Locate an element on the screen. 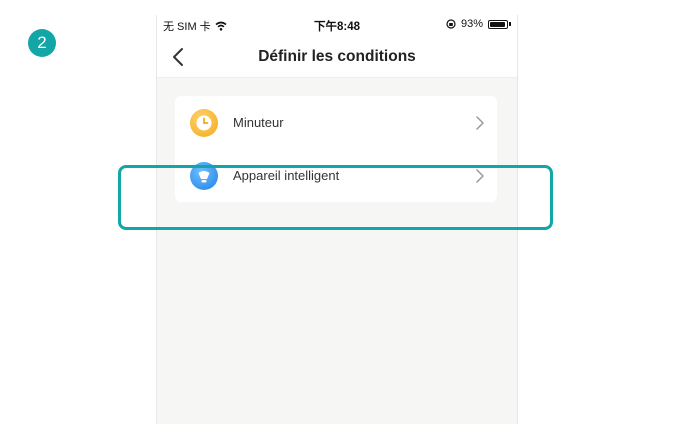 The height and width of the screenshot is (424, 674). condition-label-smart-device: Appareil intelligent is located at coordinates (286, 175).